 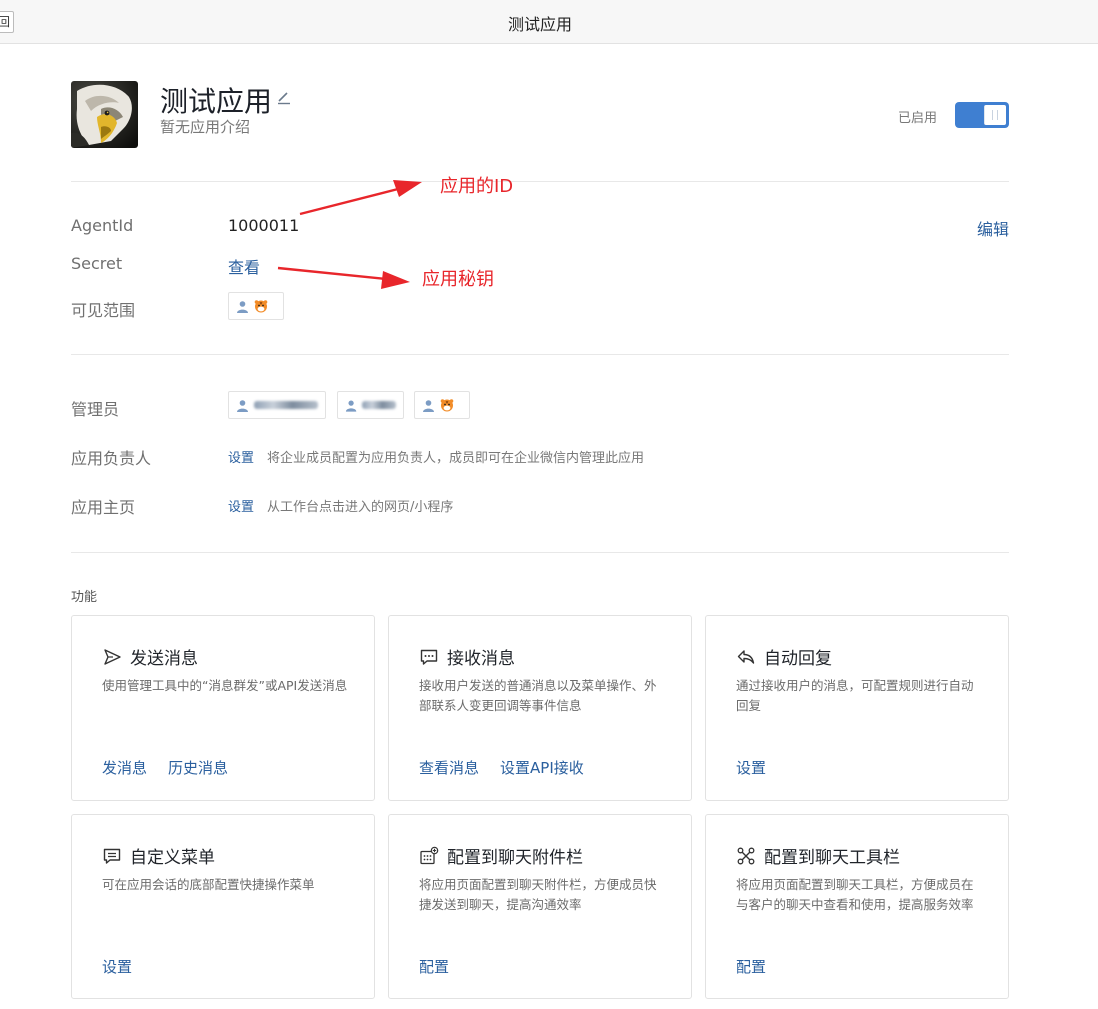 I want to click on secret-view-link: 查看, so click(x=244, y=266).